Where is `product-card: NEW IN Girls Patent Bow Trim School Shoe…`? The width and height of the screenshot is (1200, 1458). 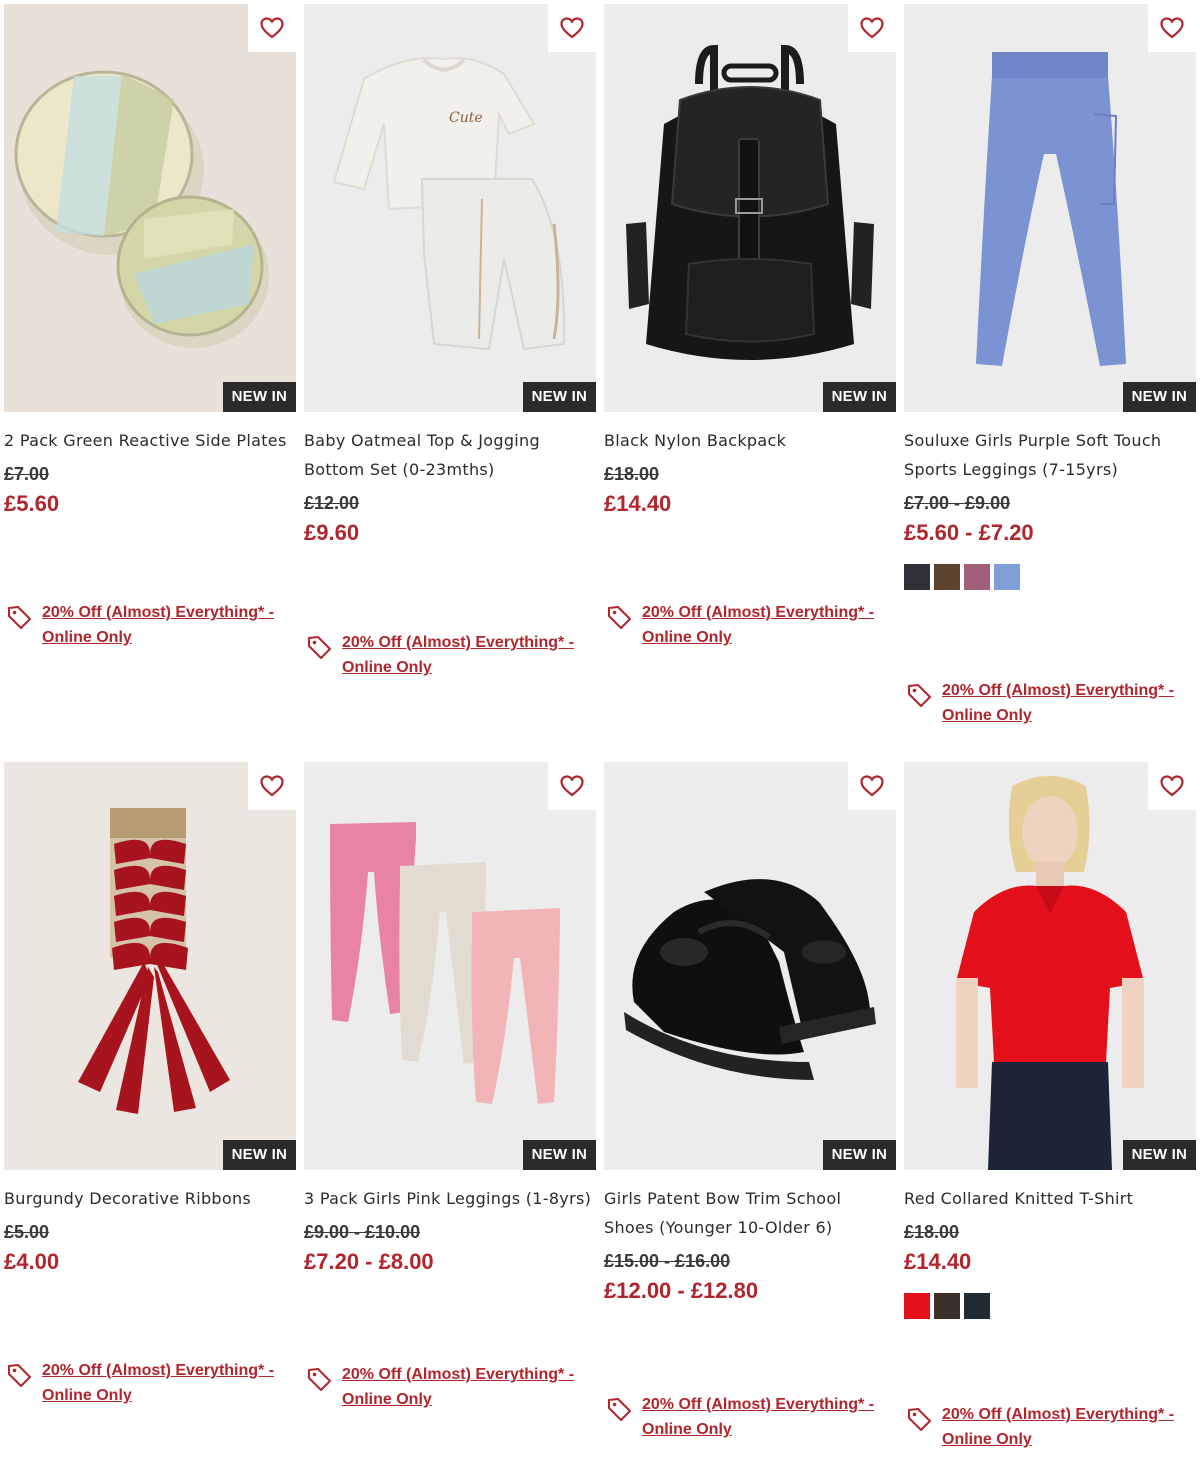
product-card: NEW IN Girls Patent Bow Trim School Shoe… is located at coordinates (750, 1100).